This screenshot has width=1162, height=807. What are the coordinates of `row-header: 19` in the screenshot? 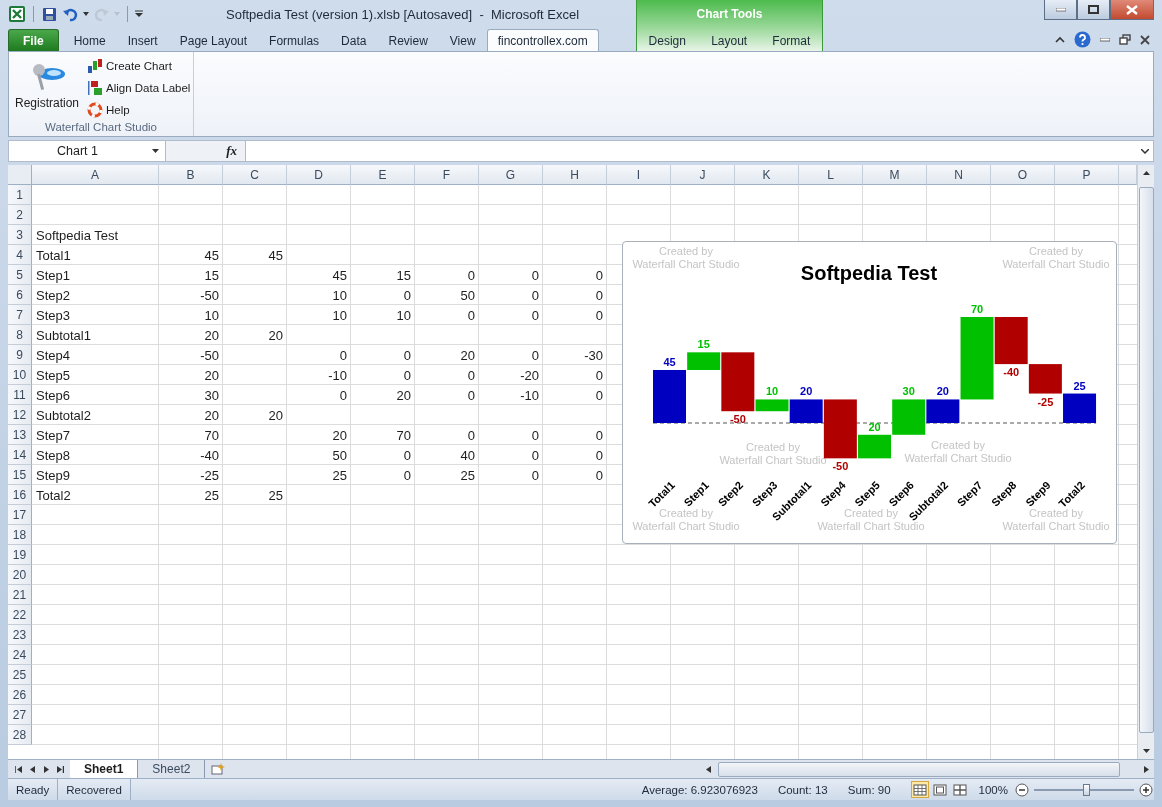 It's located at (20, 555).